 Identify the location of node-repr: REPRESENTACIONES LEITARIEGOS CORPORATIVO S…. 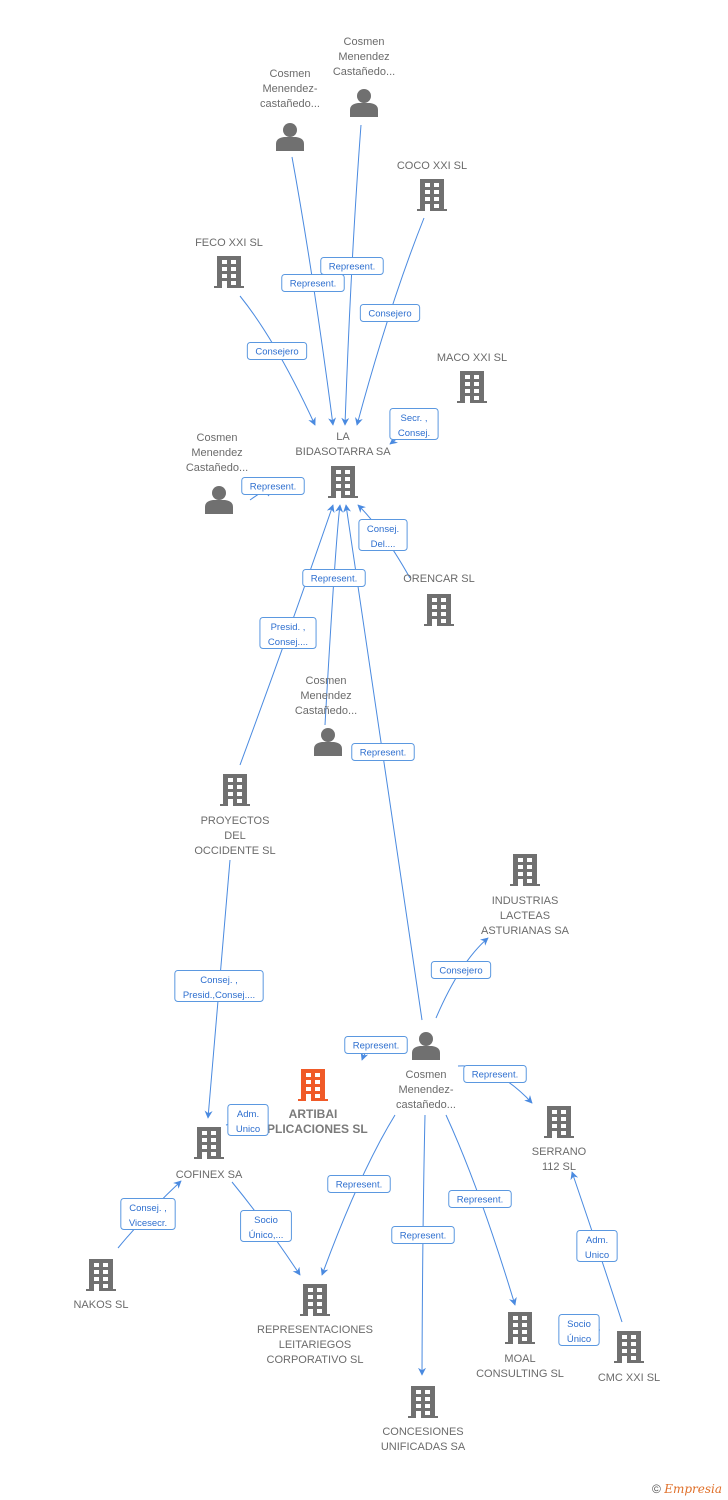
(315, 1325).